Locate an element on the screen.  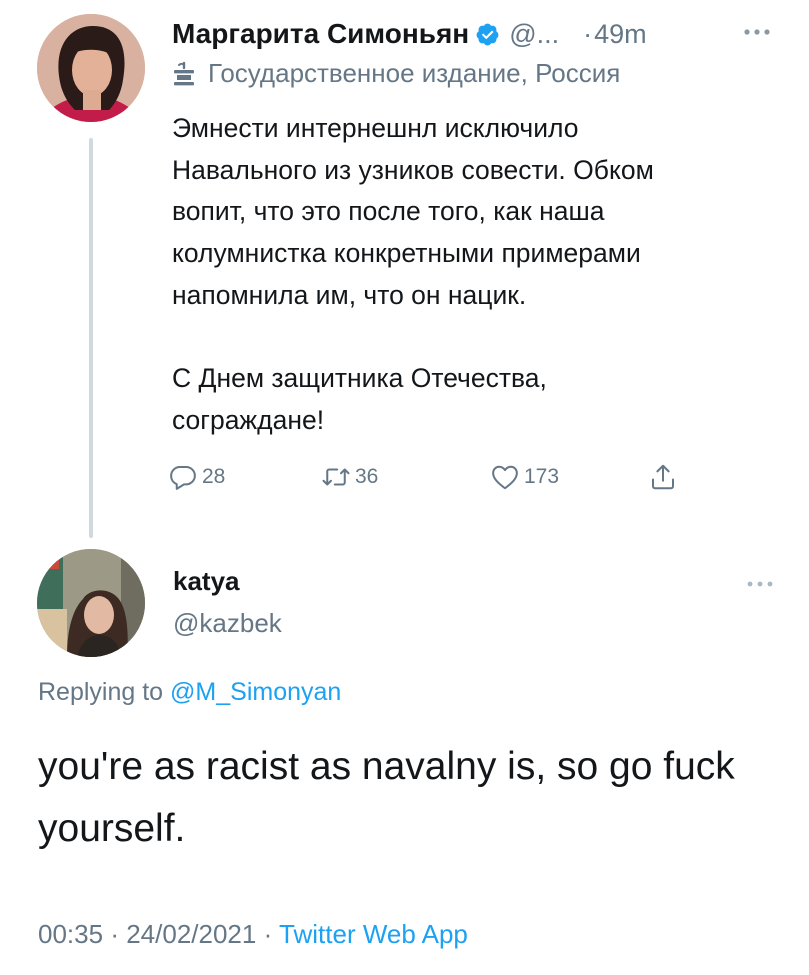
reply-icon is located at coordinates (183, 478).